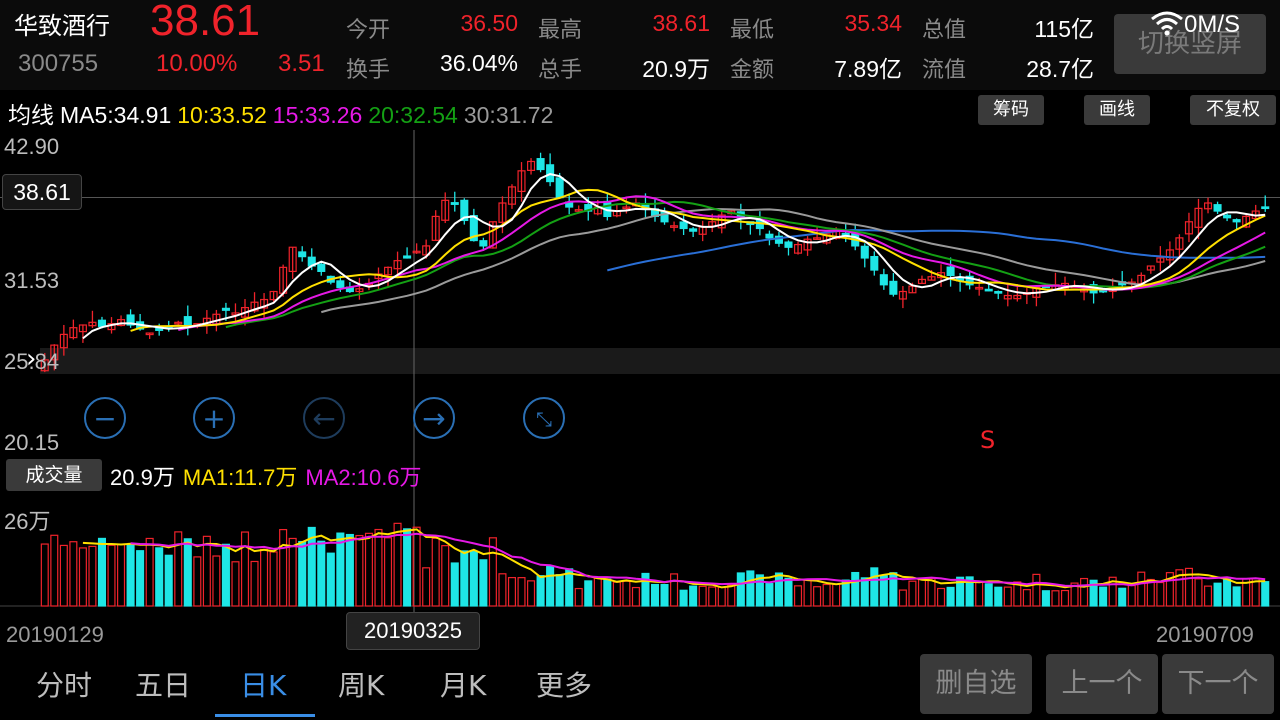  What do you see at coordinates (745, 264) in the screenshot?
I see `ma20-line` at bounding box center [745, 264].